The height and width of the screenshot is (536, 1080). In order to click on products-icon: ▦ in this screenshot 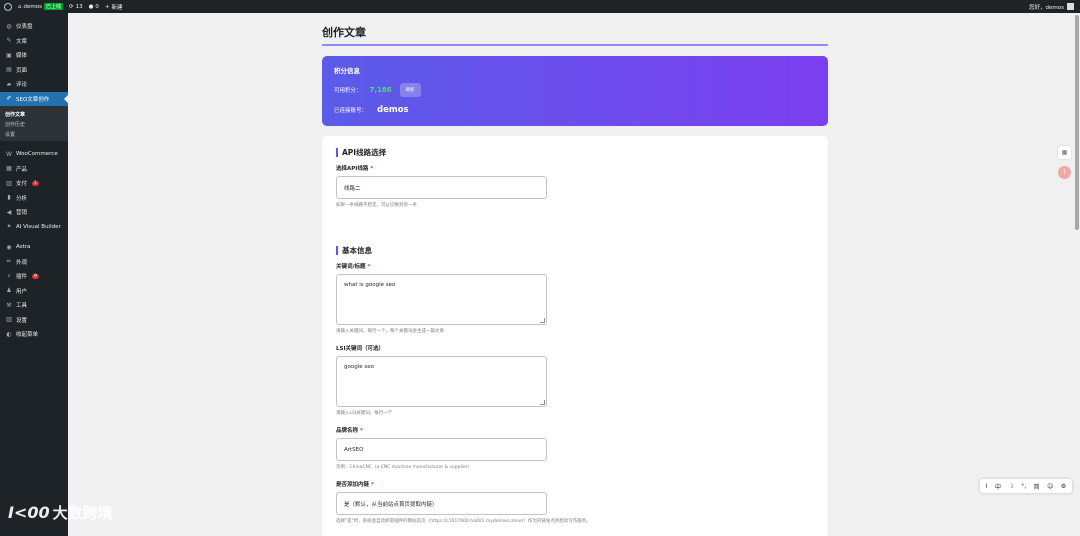, I will do `click(9, 169)`.